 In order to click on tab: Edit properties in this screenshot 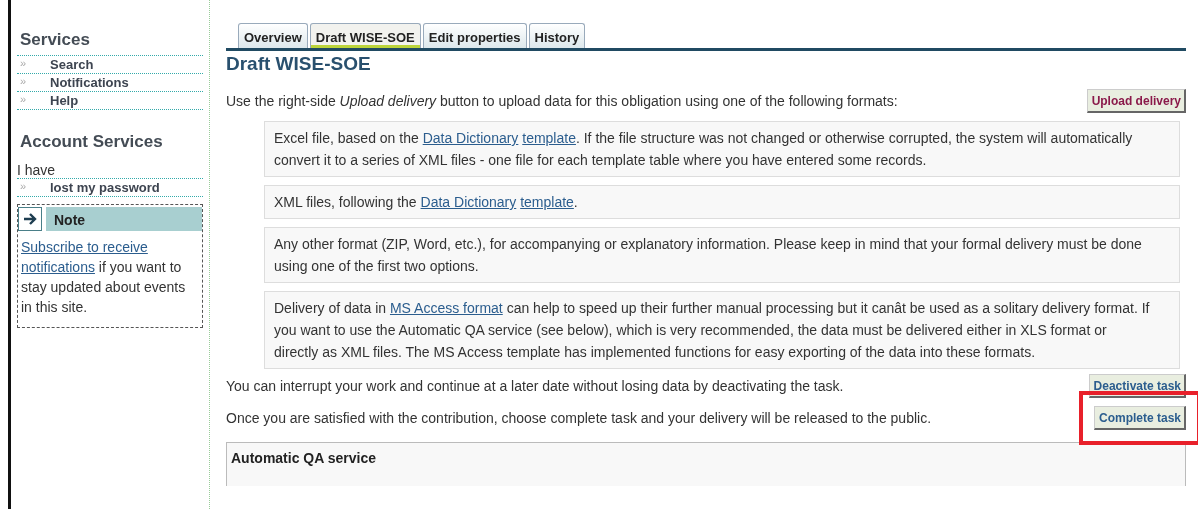, I will do `click(474, 35)`.